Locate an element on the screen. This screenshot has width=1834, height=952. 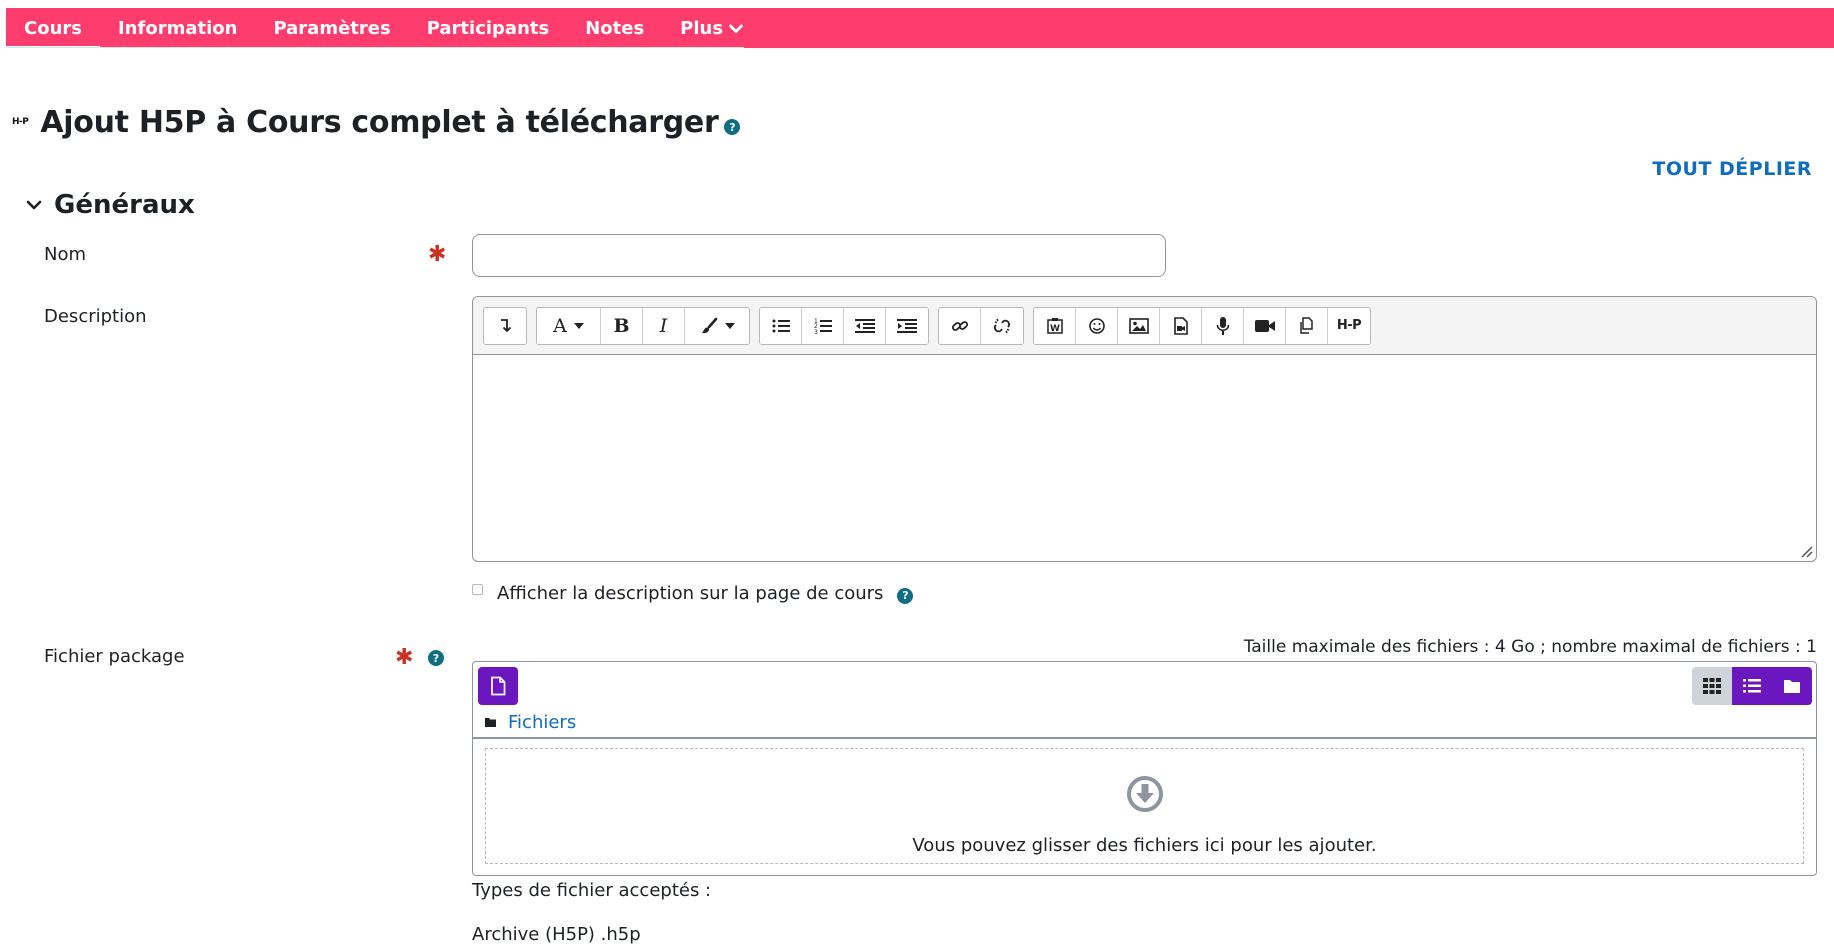
record-video-icon is located at coordinates (1265, 325).